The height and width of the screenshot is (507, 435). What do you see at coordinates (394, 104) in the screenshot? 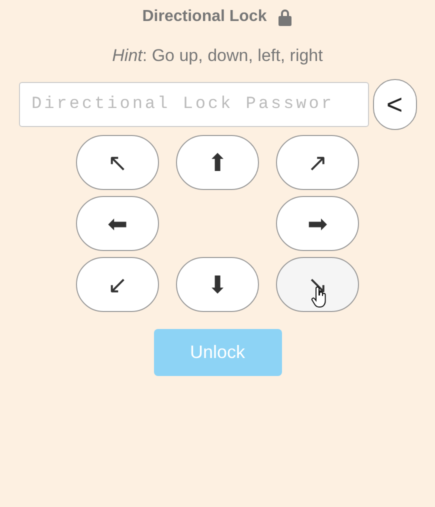
I see `backspace-button: <` at bounding box center [394, 104].